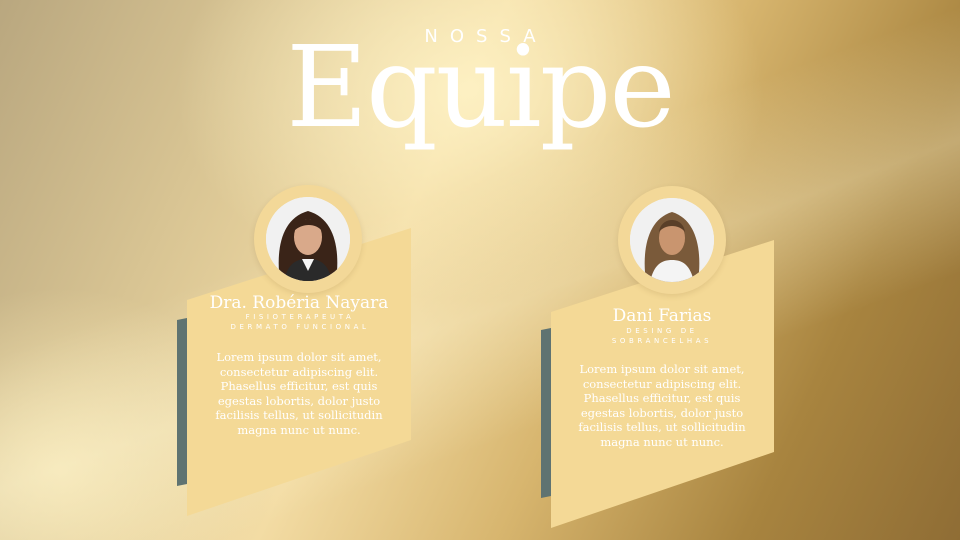 This screenshot has height=540, width=960. I want to click on member-role-2: DESING DE SOBRANCELHAS, so click(662, 336).